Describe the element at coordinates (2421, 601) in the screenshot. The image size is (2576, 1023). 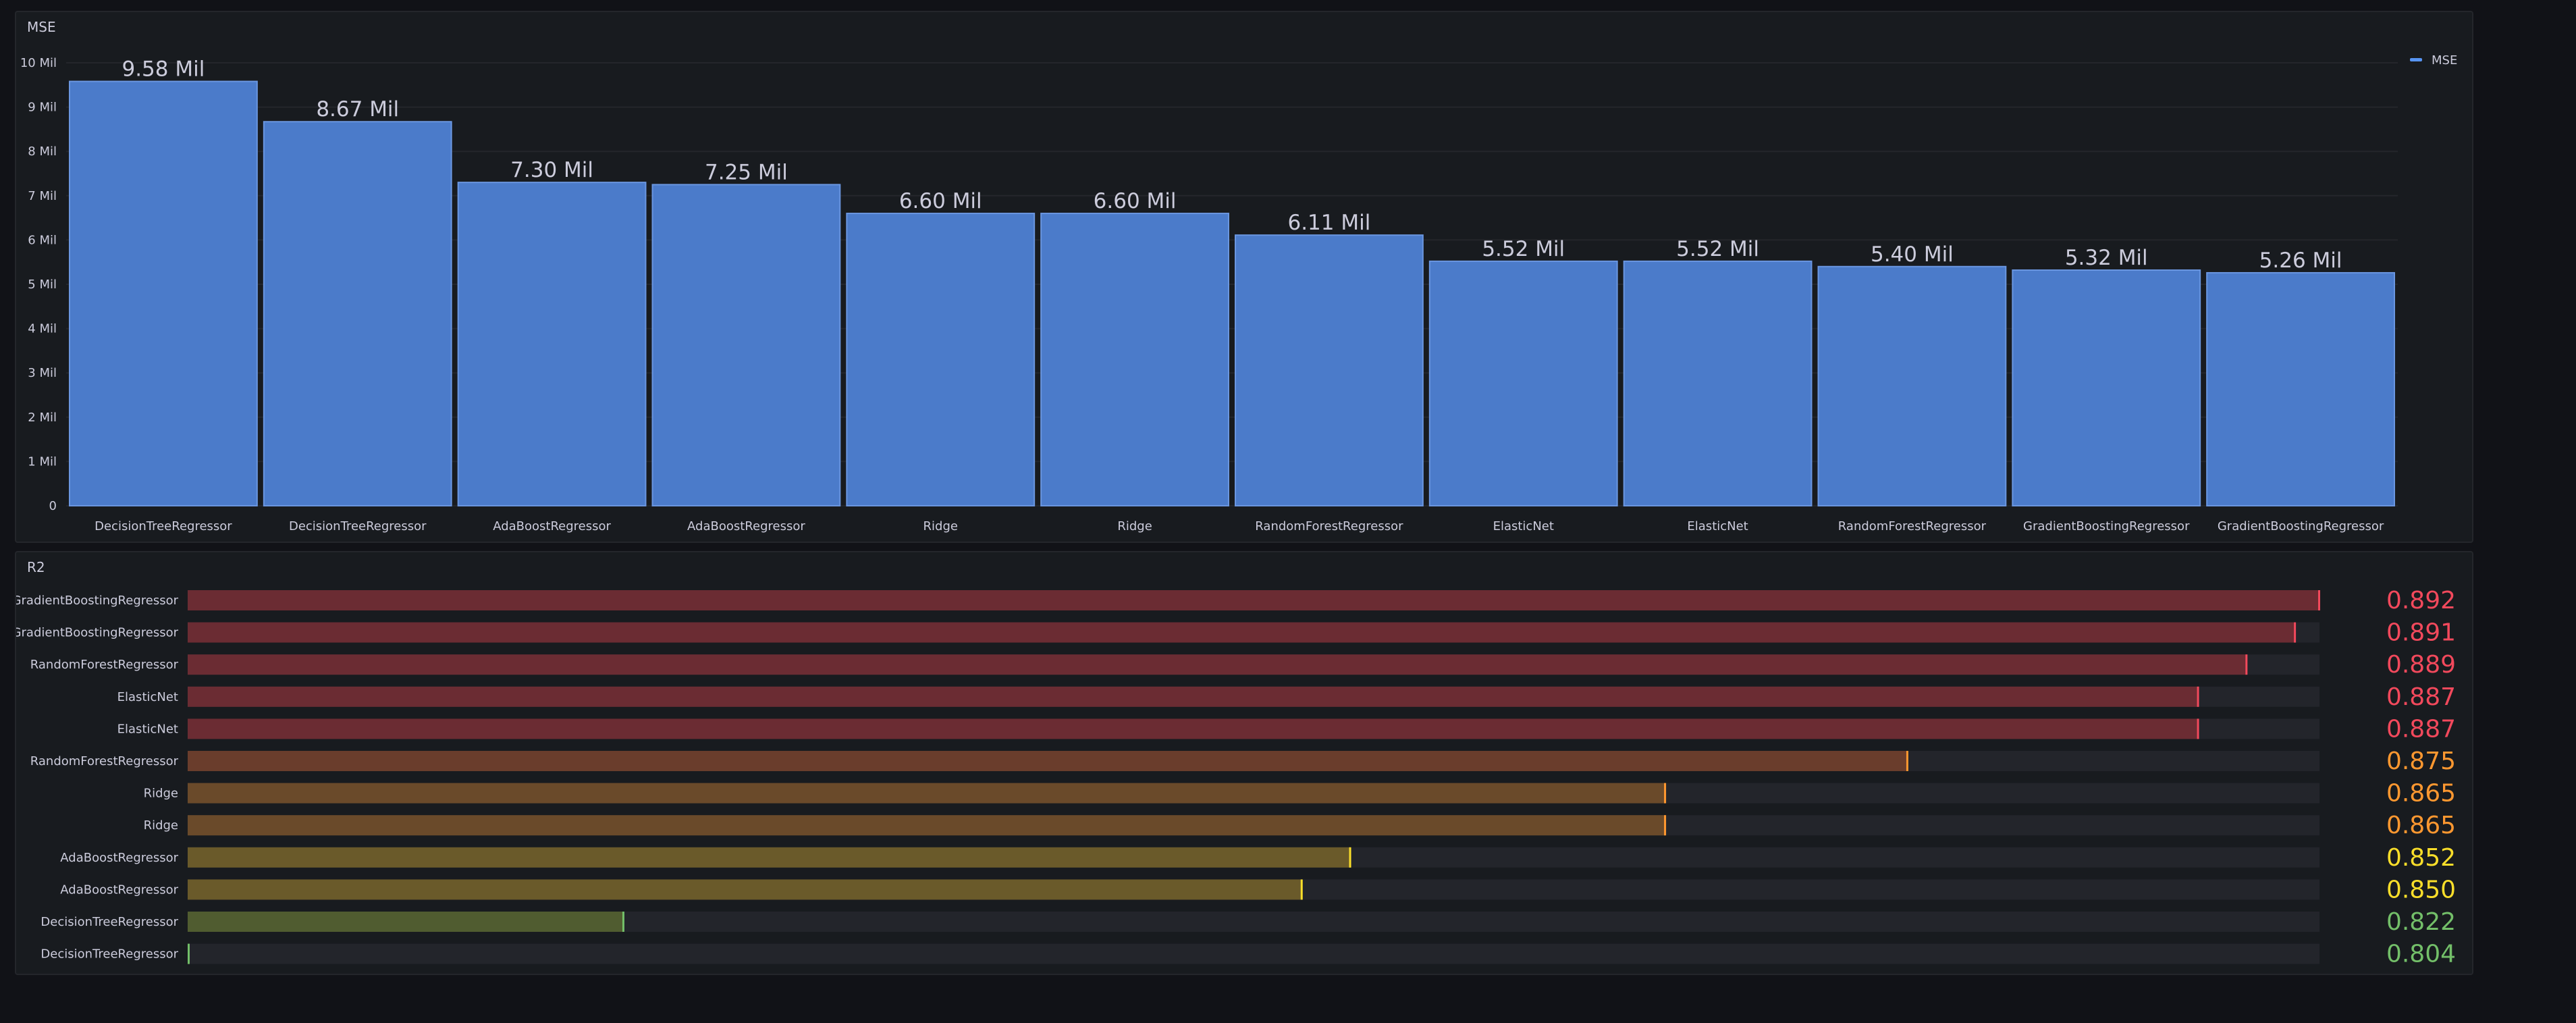
I see `gauge-value-label: 0.892` at that location.